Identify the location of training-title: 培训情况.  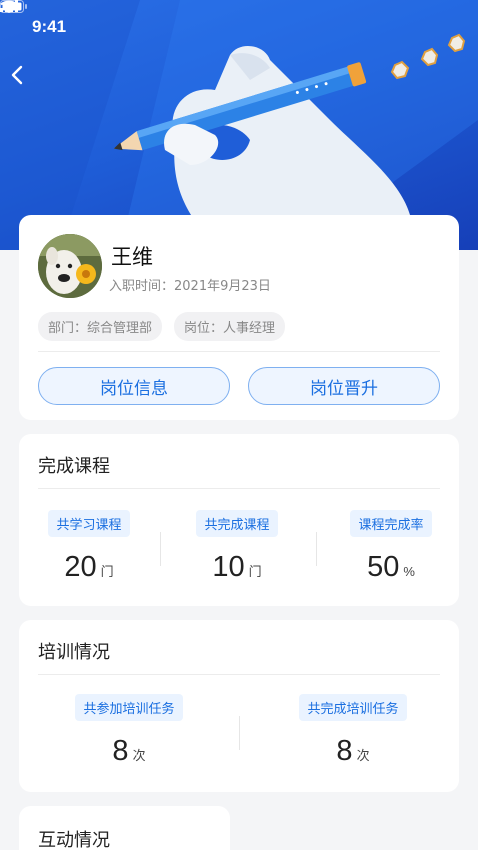
(74, 652).